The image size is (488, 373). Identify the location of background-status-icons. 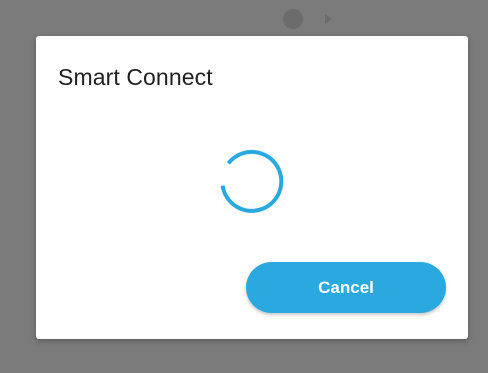
(307, 19).